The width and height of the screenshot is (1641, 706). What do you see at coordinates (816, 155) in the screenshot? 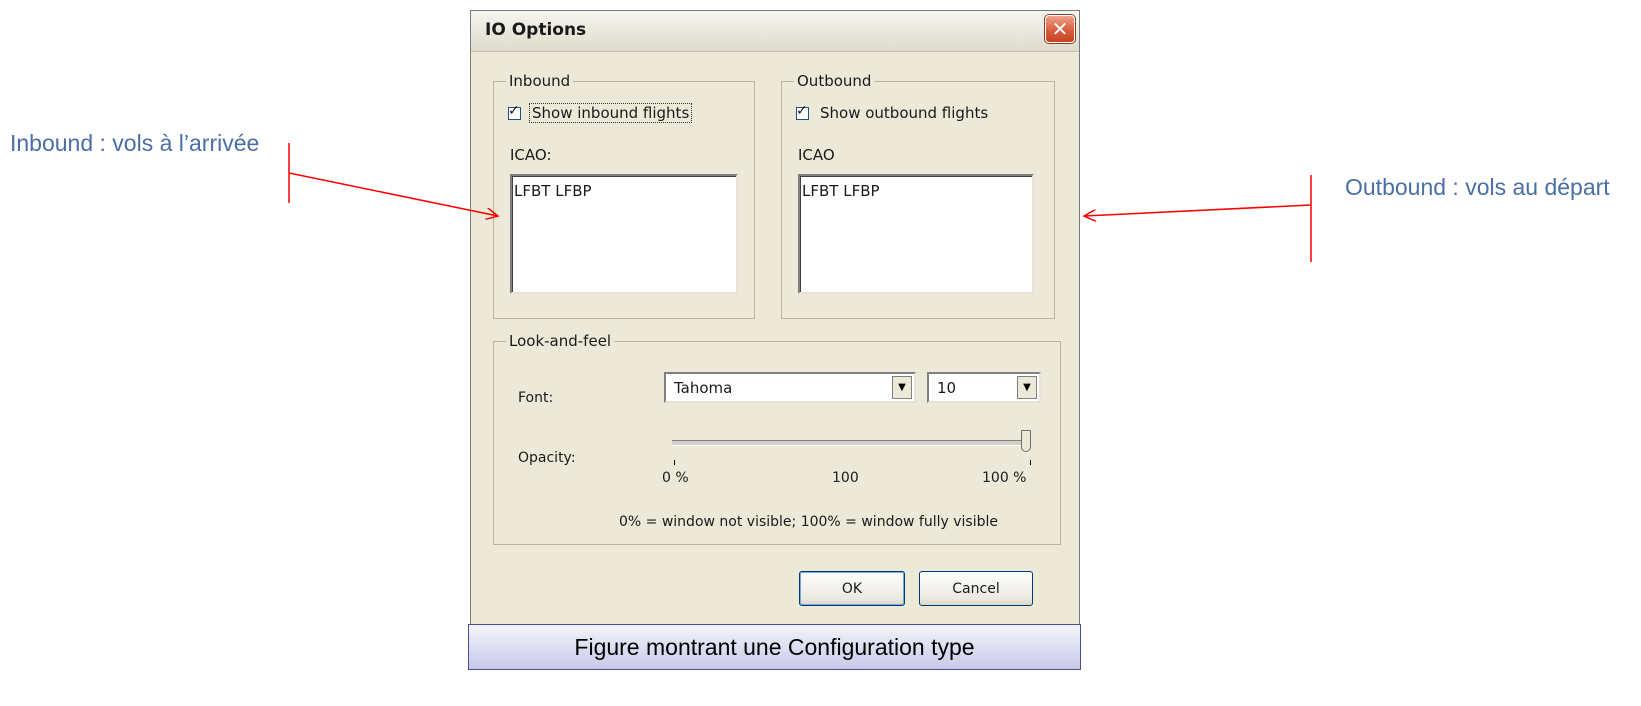
I see `outbound-icao-label: ICAO` at bounding box center [816, 155].